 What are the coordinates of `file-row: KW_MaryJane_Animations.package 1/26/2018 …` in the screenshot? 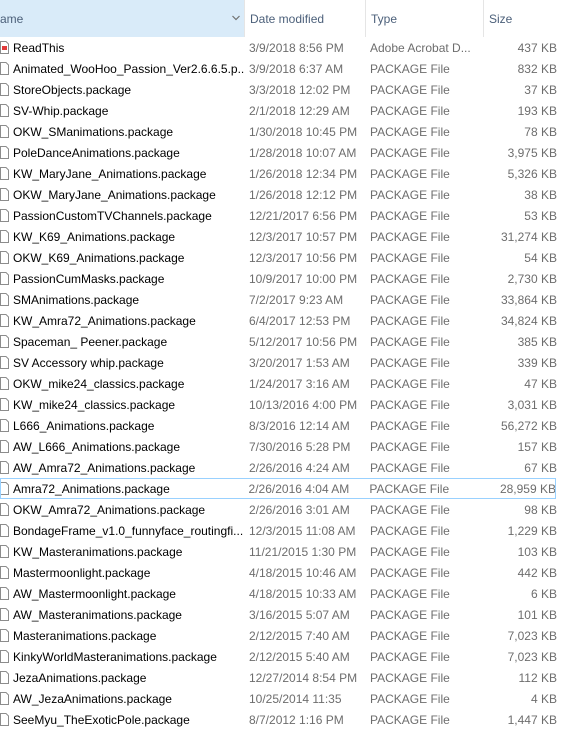 It's located at (289, 173).